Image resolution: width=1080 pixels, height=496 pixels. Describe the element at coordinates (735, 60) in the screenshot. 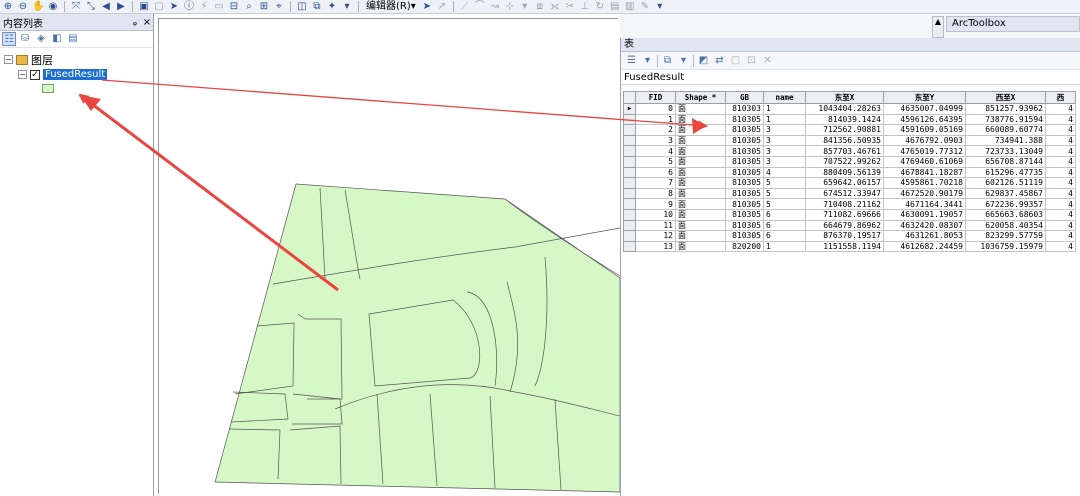

I see `clear-selection-icon: ▢` at that location.